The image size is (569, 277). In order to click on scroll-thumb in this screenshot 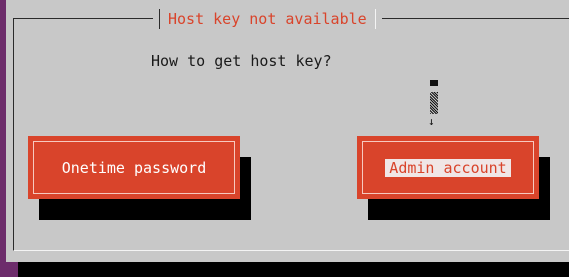, I will do `click(434, 103)`.